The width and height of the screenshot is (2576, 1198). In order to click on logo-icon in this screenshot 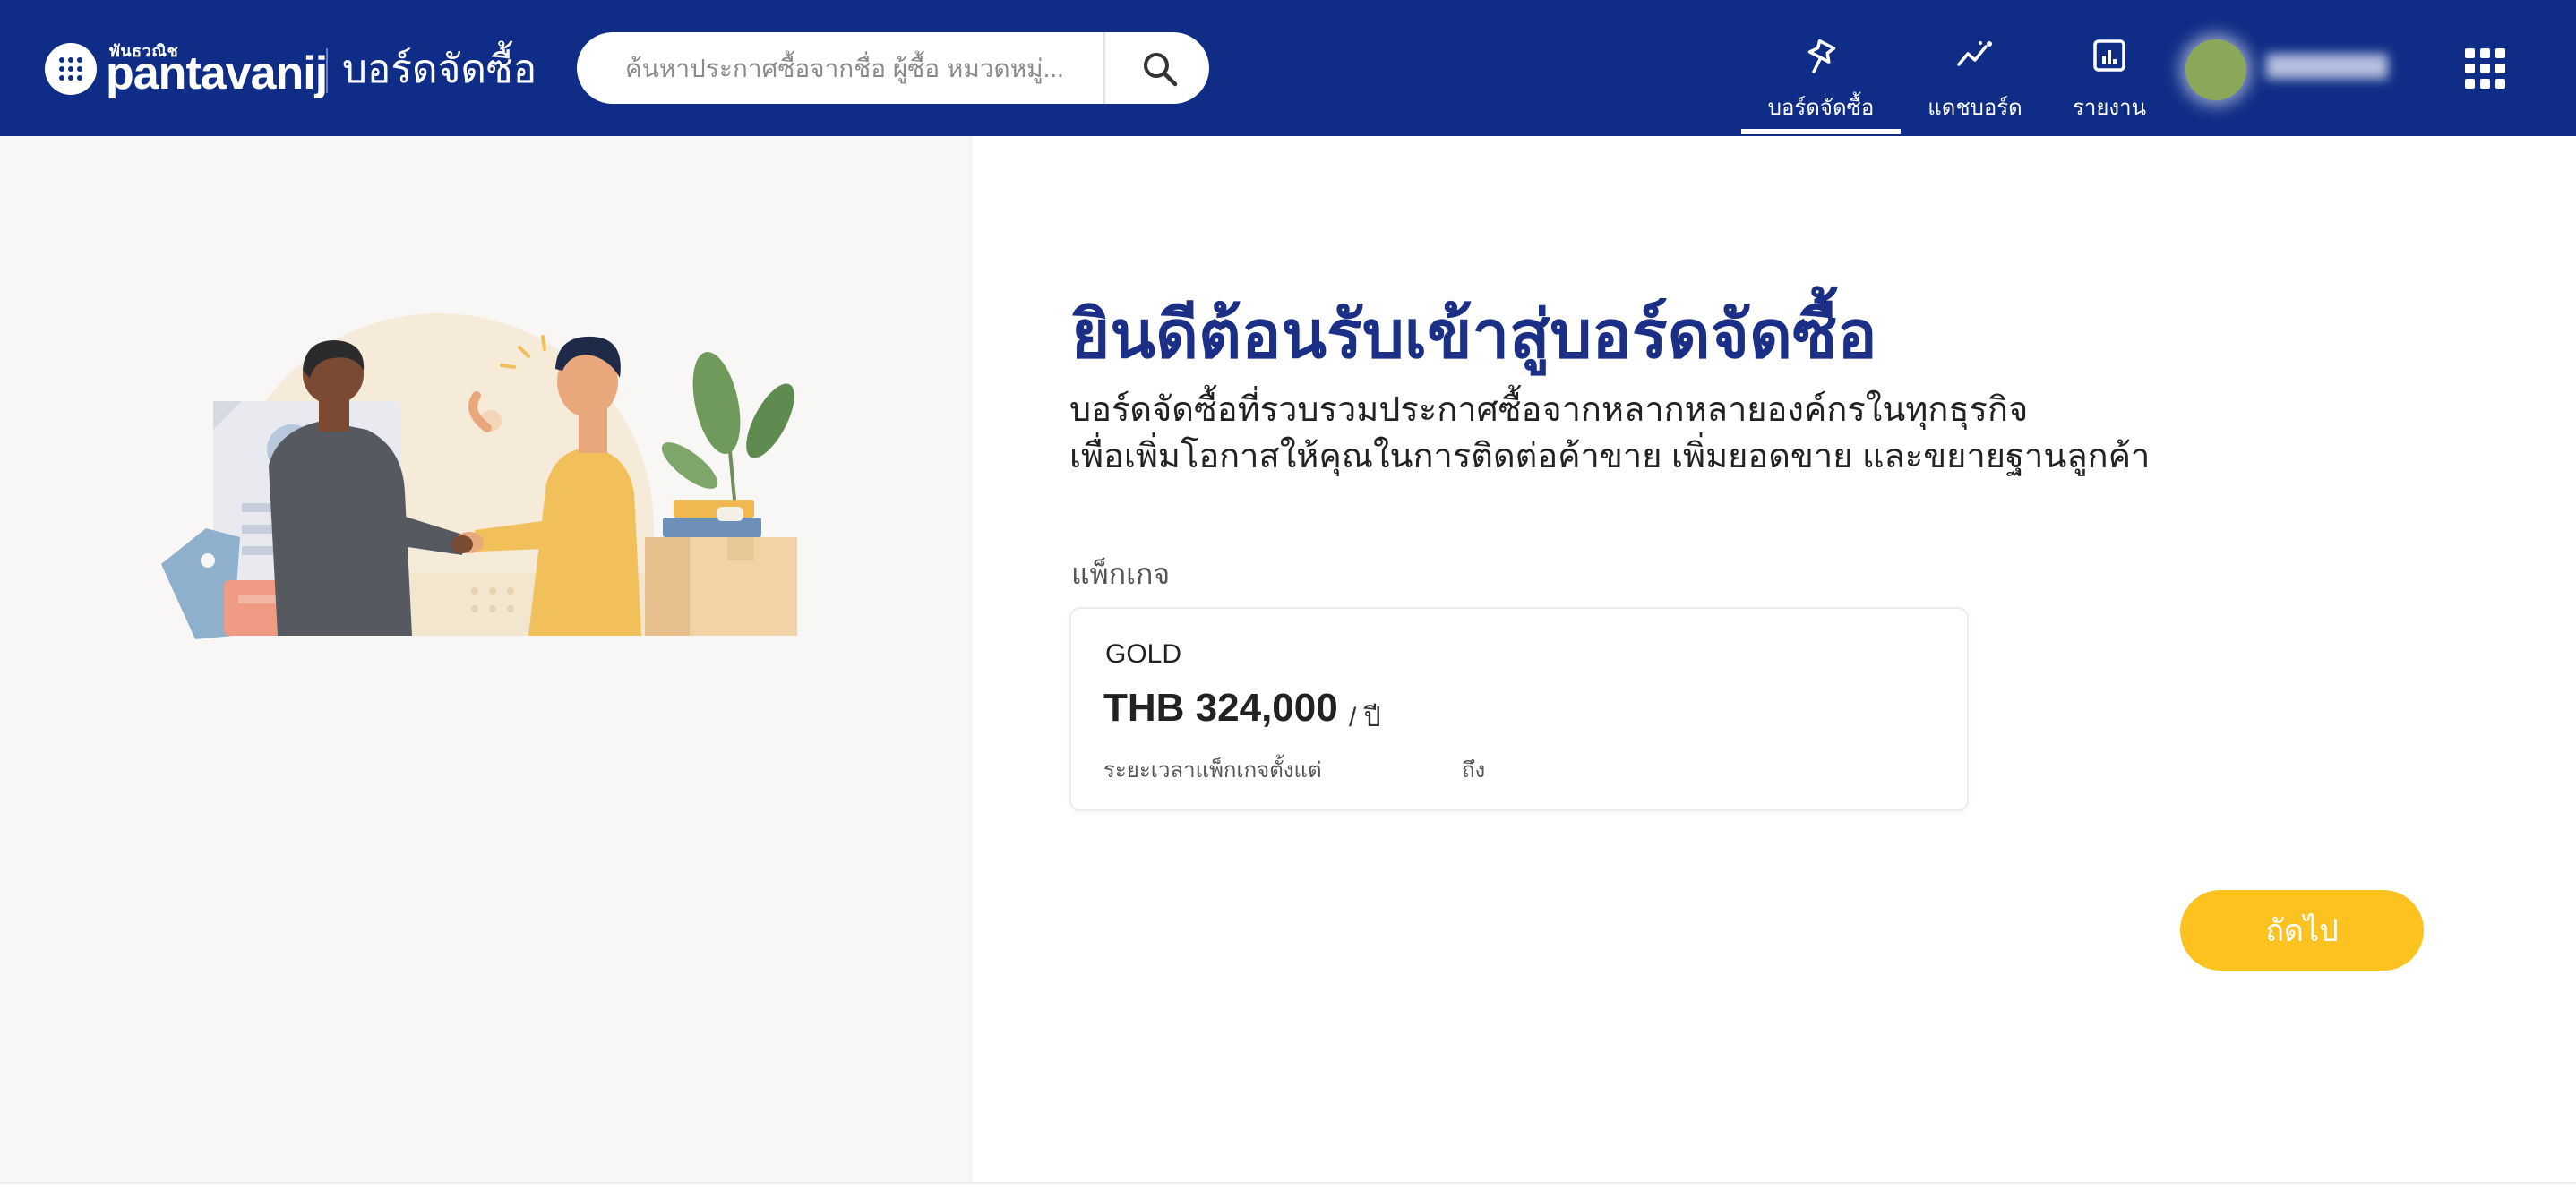, I will do `click(71, 69)`.